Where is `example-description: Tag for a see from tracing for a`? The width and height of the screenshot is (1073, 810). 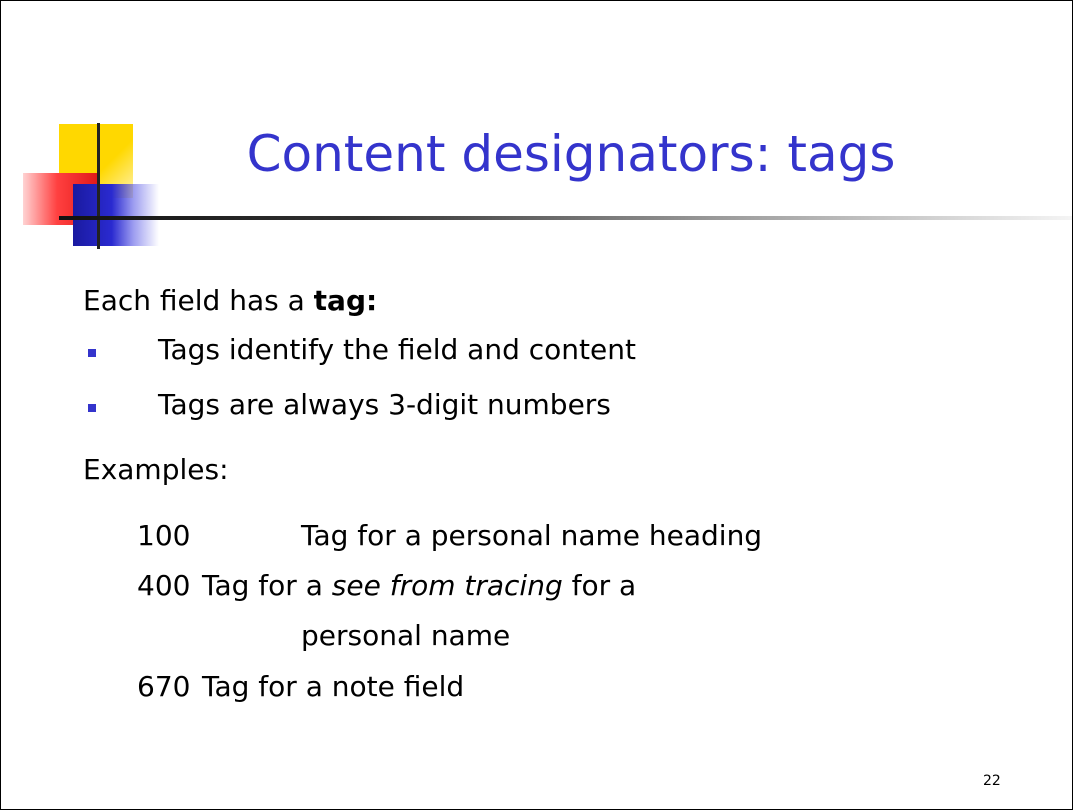 example-description: Tag for a see from tracing for a is located at coordinates (419, 586).